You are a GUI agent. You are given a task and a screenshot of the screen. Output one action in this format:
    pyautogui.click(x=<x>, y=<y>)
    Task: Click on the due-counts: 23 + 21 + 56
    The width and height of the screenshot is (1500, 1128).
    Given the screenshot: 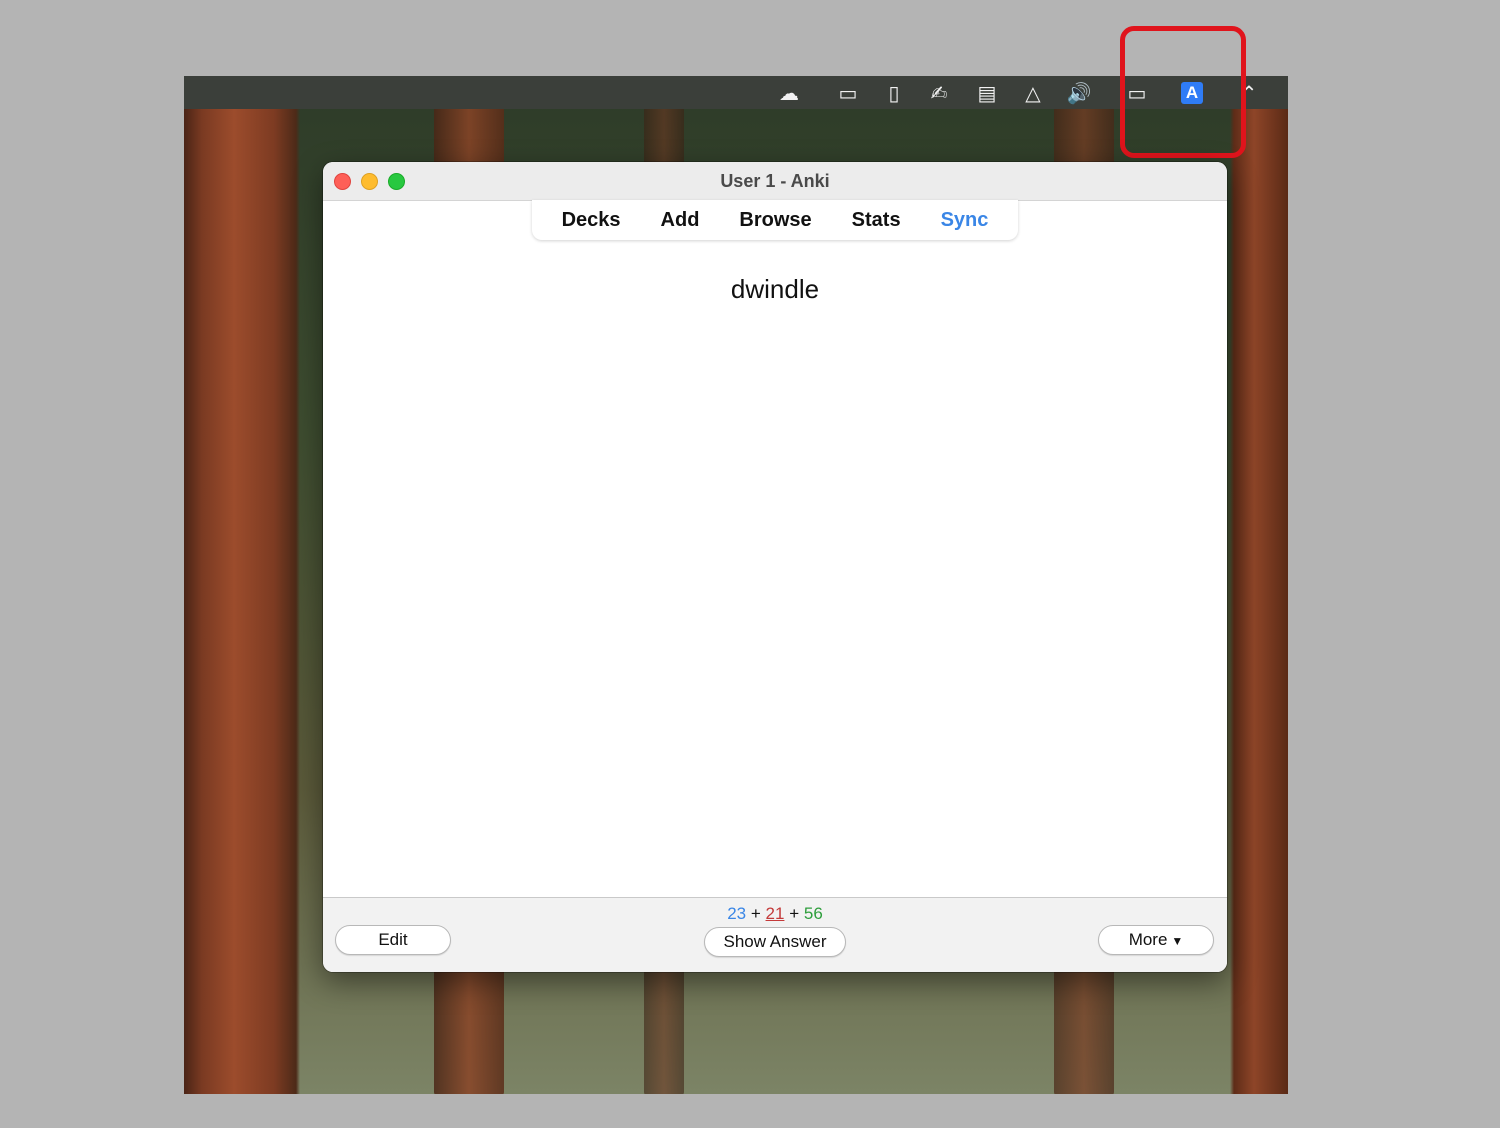 What is the action you would take?
    pyautogui.click(x=775, y=914)
    